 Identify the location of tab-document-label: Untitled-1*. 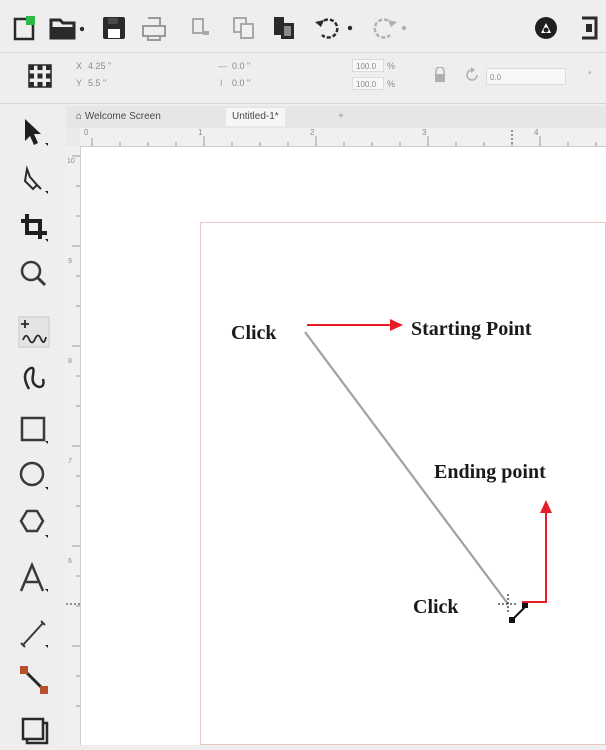
(255, 116).